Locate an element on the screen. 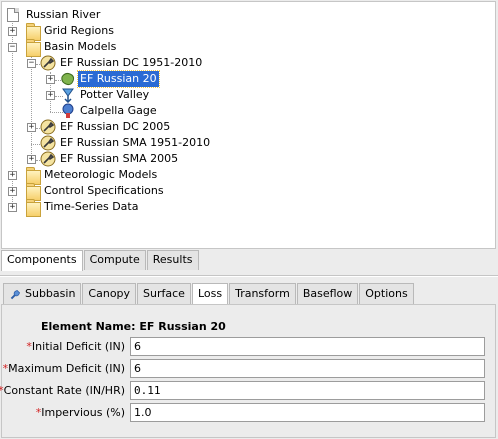 Image resolution: width=498 pixels, height=439 pixels. tree-item-label: EF Russian DC 1951-2010 is located at coordinates (131, 62).